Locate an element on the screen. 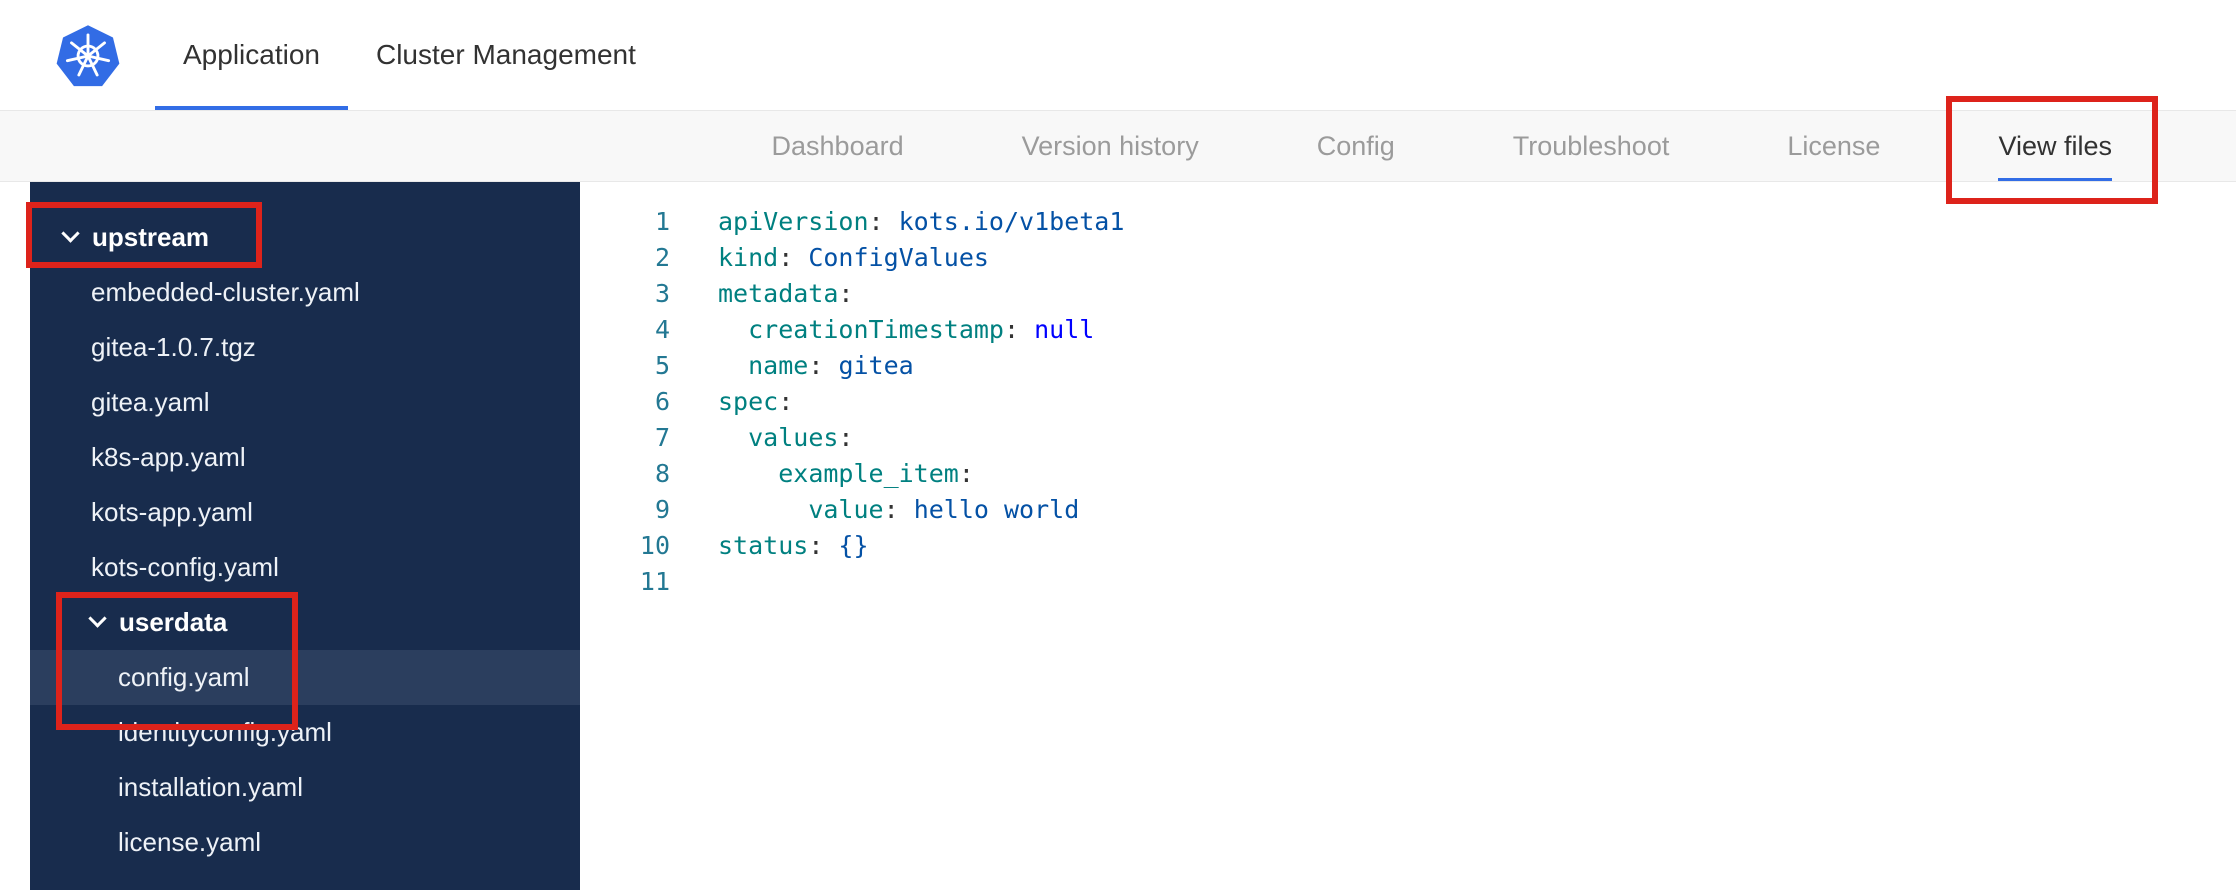 Image resolution: width=2236 pixels, height=890 pixels. code-line-content: status: {} is located at coordinates (784, 546).